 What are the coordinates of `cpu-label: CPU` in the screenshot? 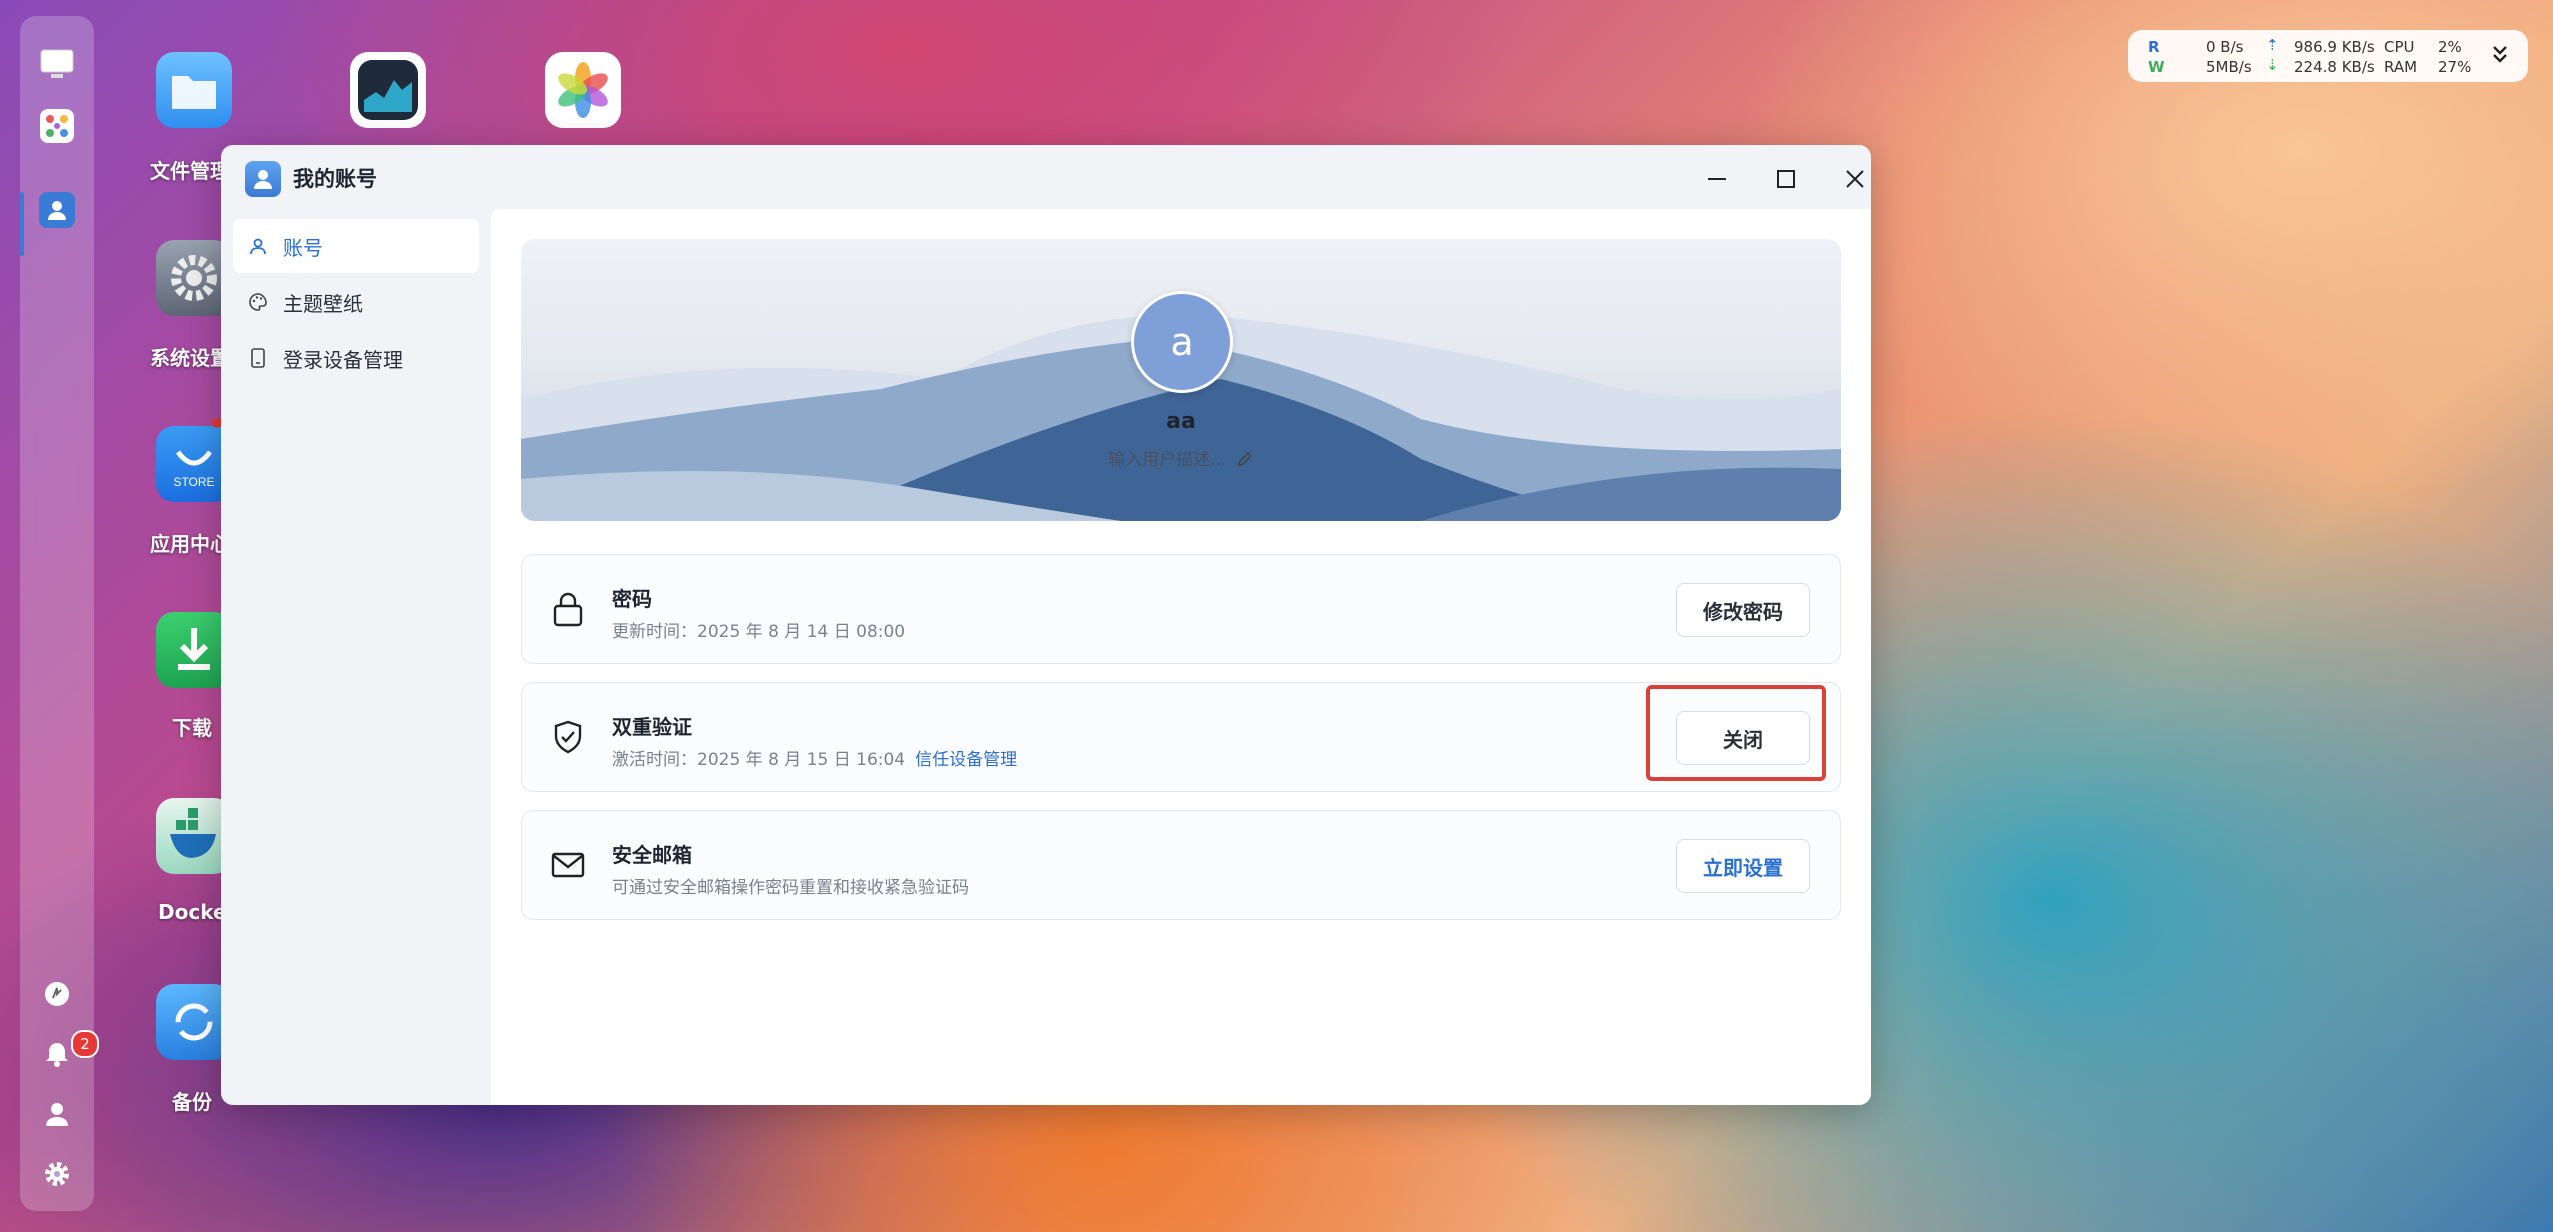 It's located at (2399, 47).